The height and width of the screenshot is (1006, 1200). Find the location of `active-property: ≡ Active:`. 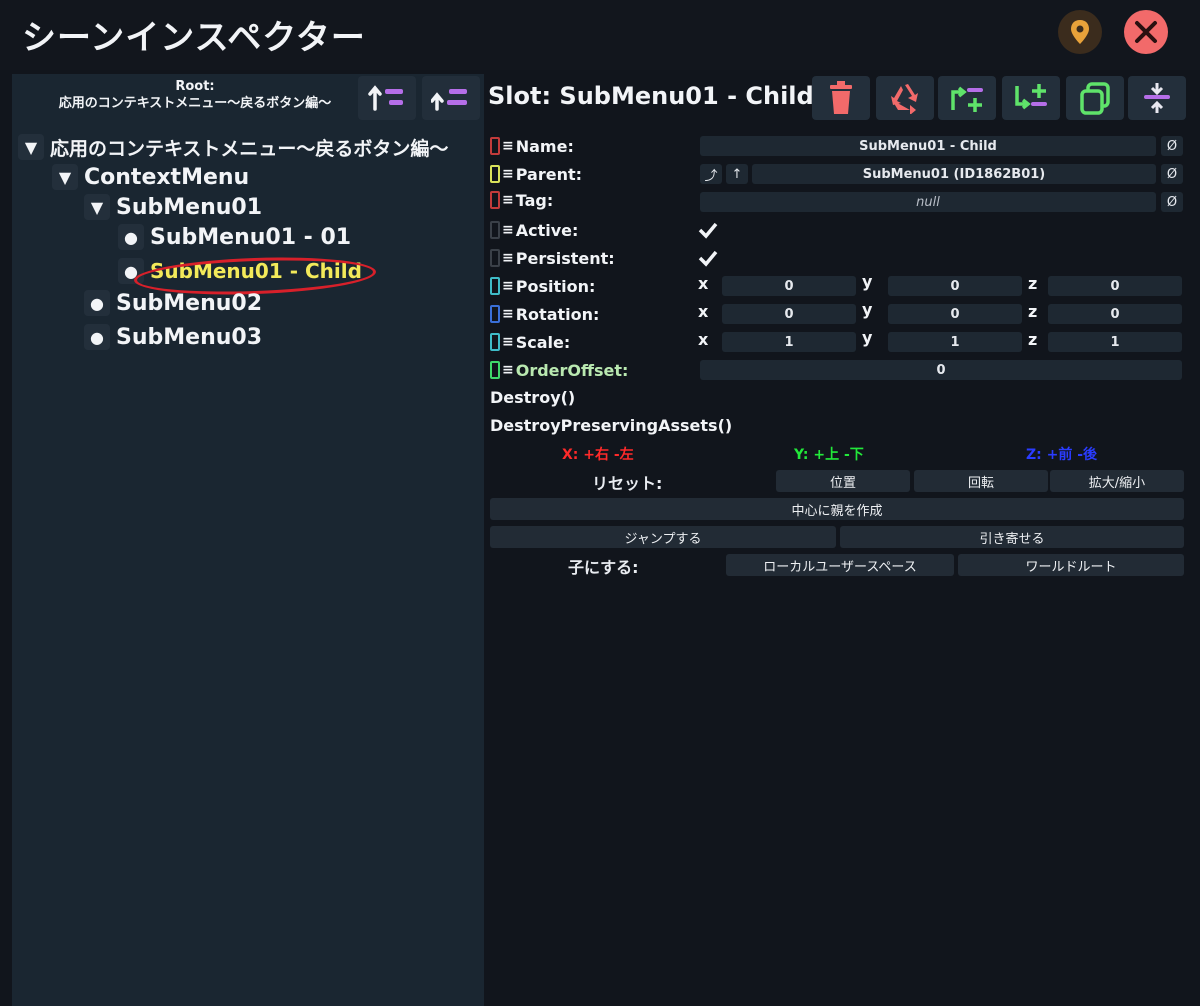

active-property: ≡ Active: is located at coordinates (534, 230).